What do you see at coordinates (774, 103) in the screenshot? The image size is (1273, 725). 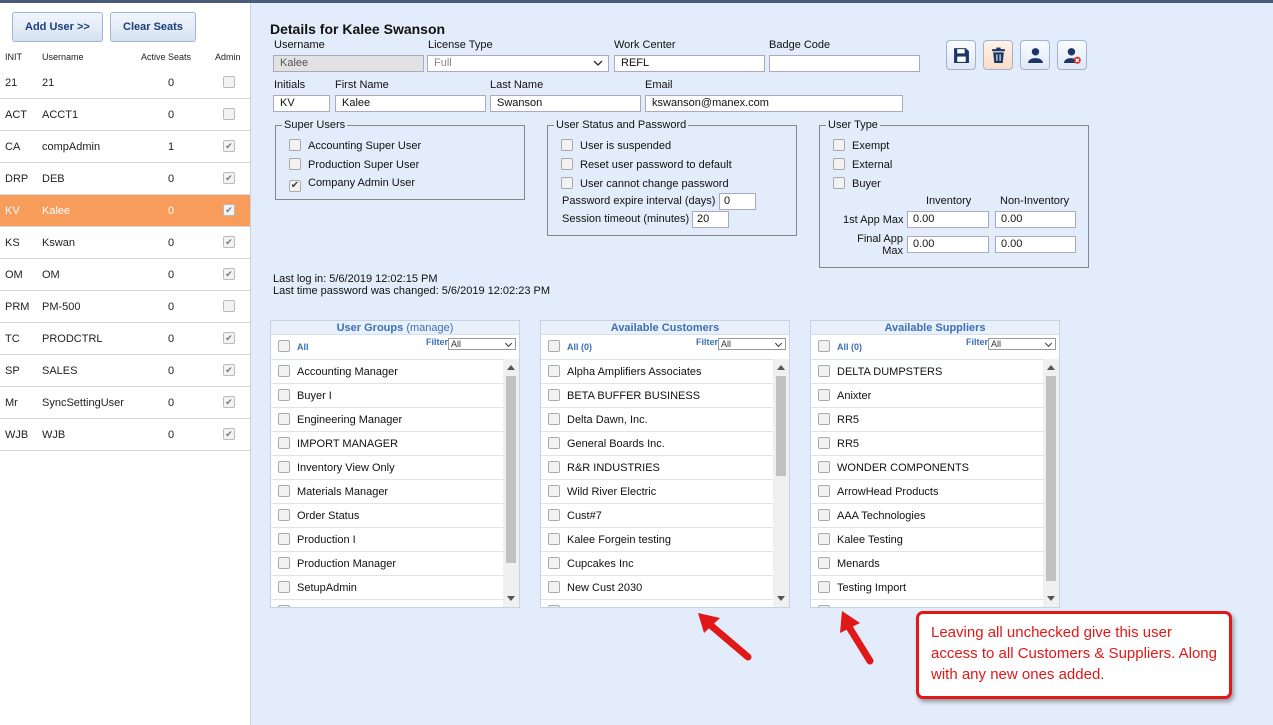 I see `email-field: kswanson@manex.com` at bounding box center [774, 103].